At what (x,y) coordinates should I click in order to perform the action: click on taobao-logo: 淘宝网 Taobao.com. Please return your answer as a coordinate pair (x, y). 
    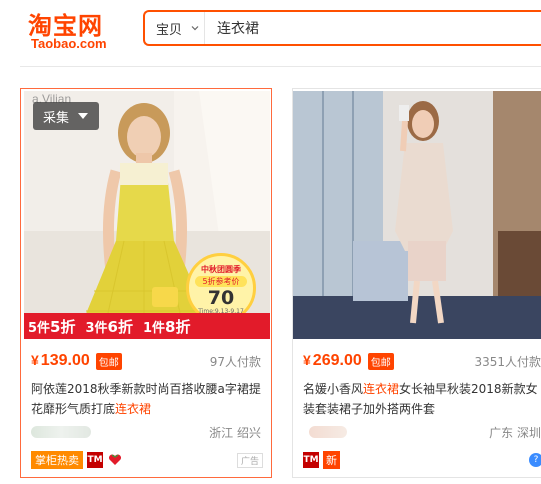
    Looking at the image, I should click on (74, 30).